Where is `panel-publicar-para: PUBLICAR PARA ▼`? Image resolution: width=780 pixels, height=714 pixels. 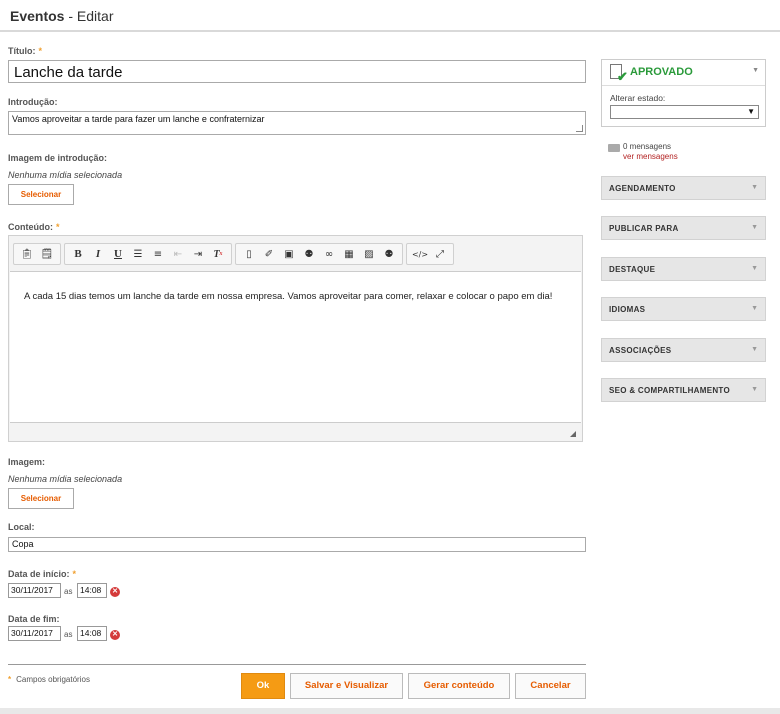 panel-publicar-para: PUBLICAR PARA ▼ is located at coordinates (683, 228).